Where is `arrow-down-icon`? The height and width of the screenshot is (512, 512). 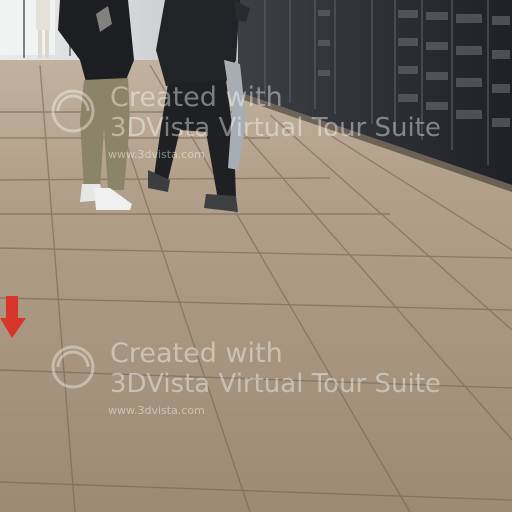
arrow-down-icon is located at coordinates (13, 318).